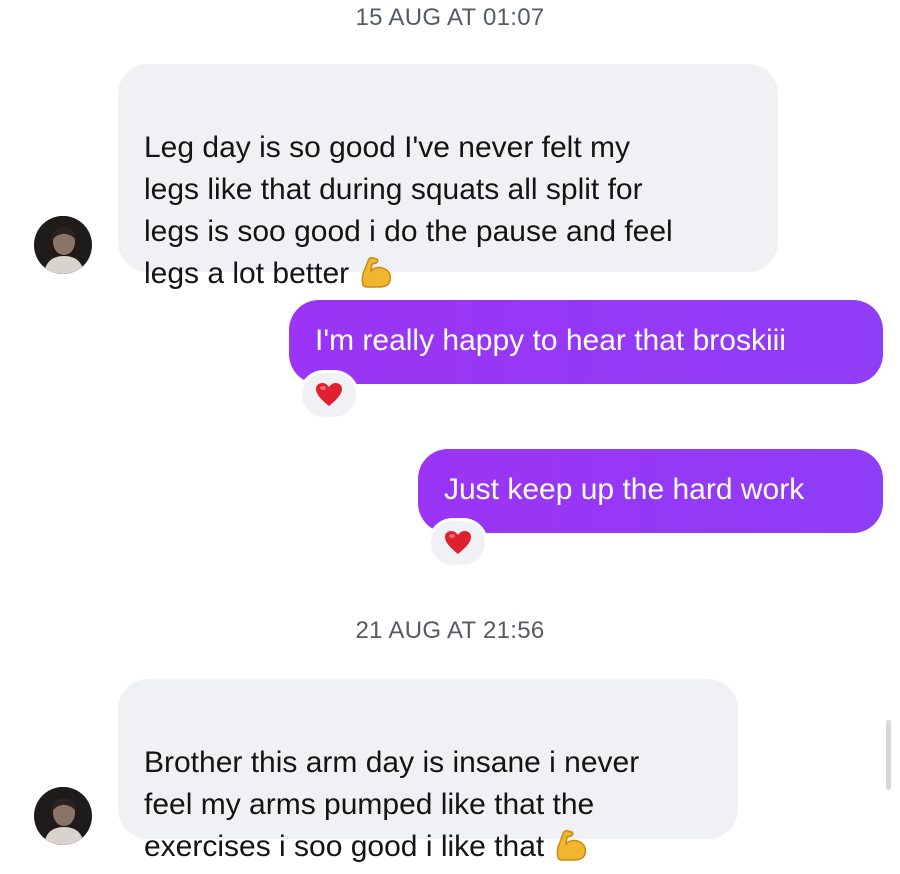  What do you see at coordinates (450, 17) in the screenshot?
I see `timestamp: 15 AUG AT 01:07` at bounding box center [450, 17].